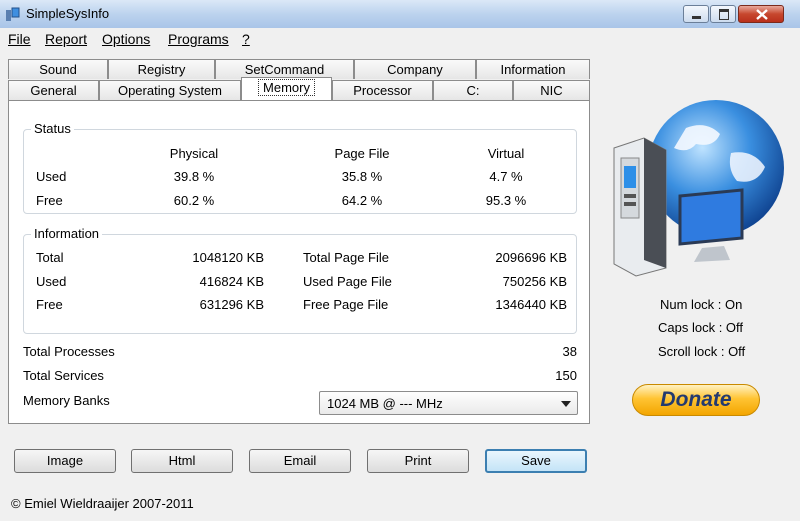 This screenshot has height=521, width=800. I want to click on tab-processor: Processor, so click(382, 90).